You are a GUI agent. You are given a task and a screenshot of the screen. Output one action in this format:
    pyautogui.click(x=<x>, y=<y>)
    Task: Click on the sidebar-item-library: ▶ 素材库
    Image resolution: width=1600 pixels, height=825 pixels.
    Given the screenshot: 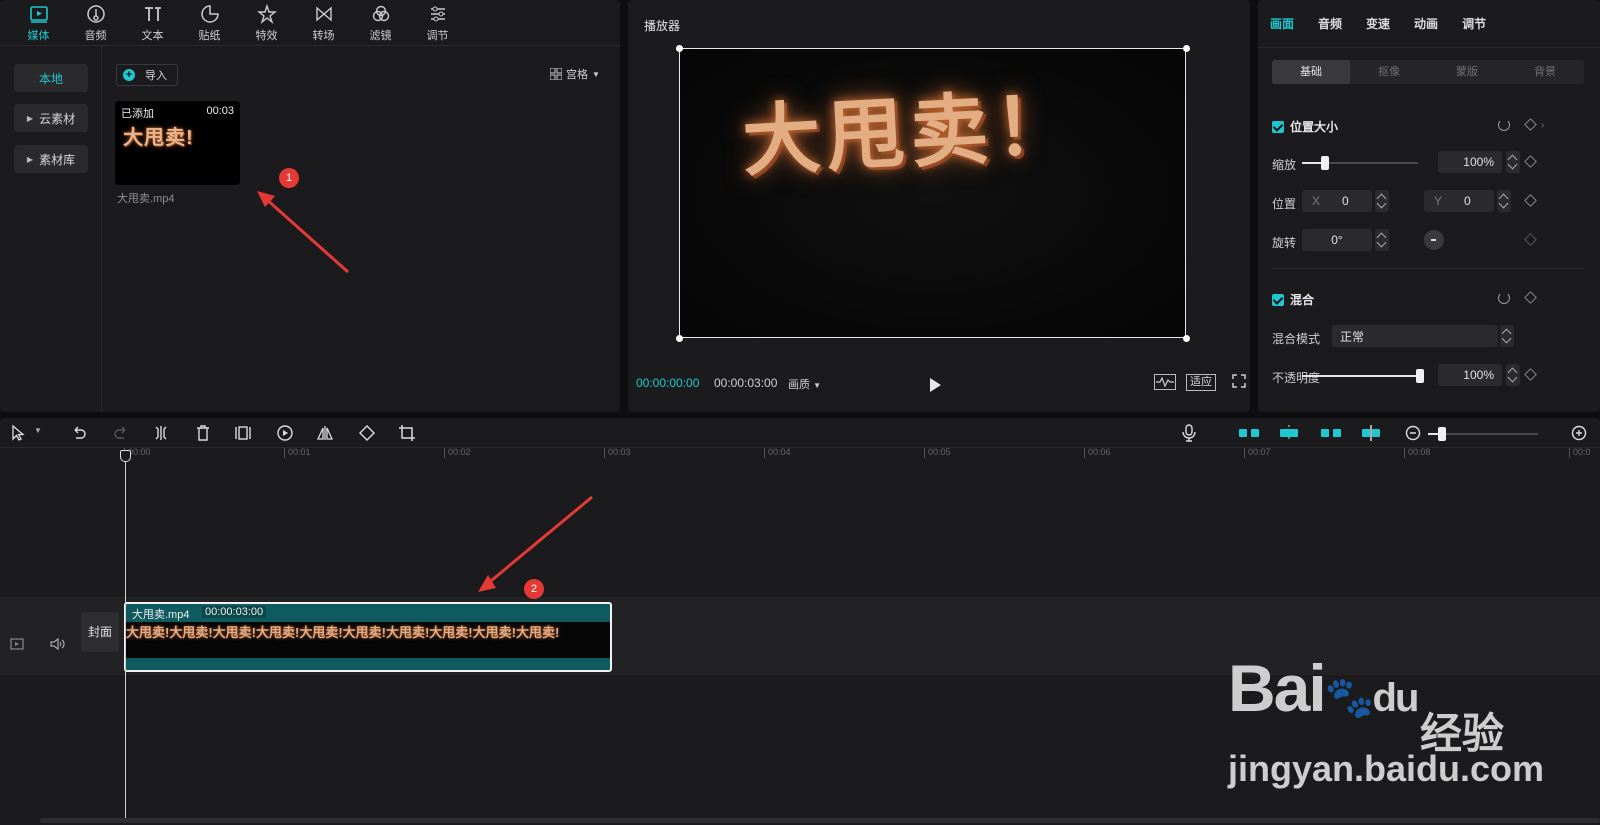 What is the action you would take?
    pyautogui.click(x=51, y=159)
    